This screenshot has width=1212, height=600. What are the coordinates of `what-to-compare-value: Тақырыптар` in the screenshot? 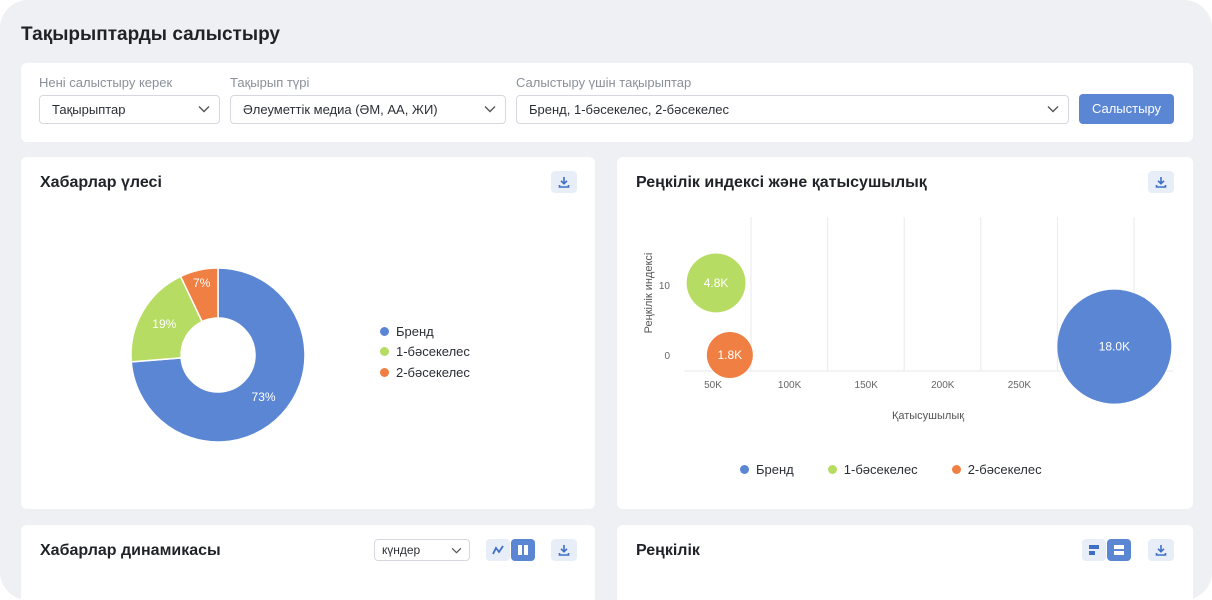 It's located at (89, 109).